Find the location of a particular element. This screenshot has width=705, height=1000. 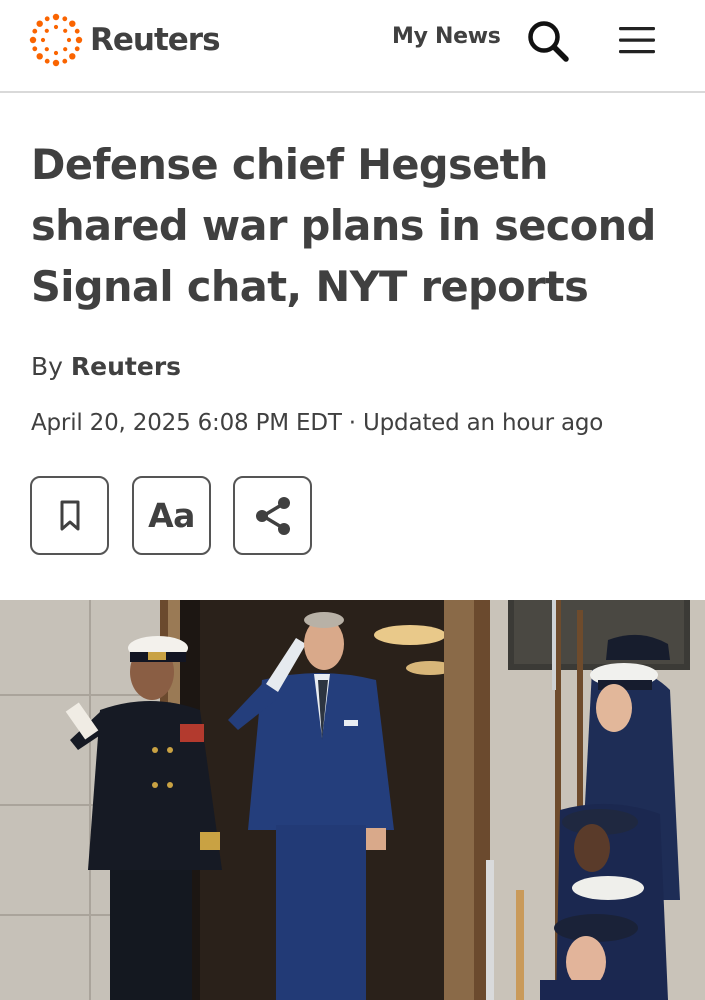

byline-prefix: By is located at coordinates (47, 366).